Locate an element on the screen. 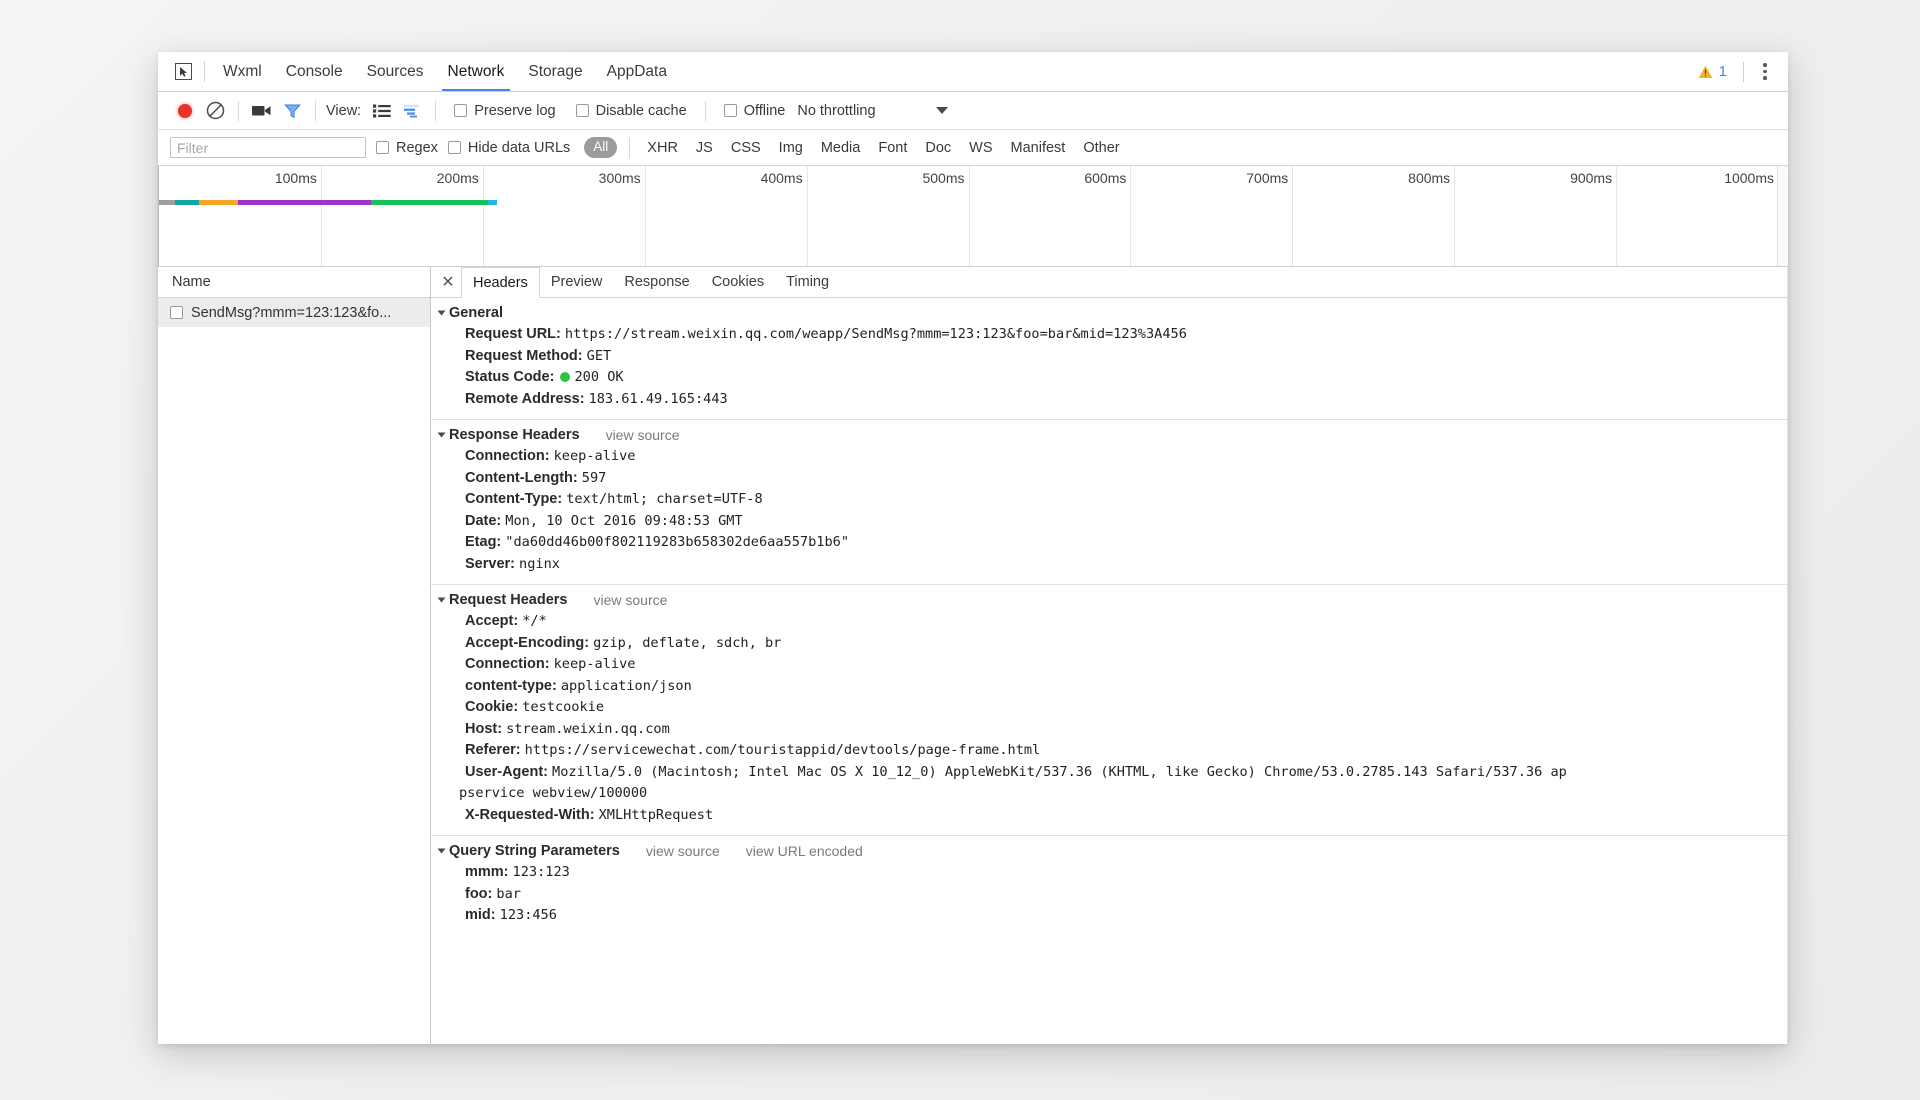  preserve-log-checkbox: Preserve log is located at coordinates (504, 111).